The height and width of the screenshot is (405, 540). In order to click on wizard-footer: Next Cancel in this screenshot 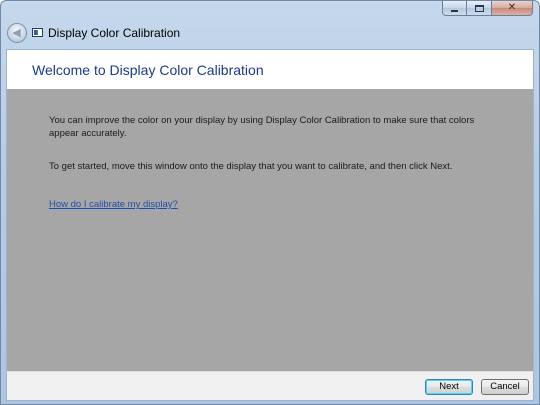, I will do `click(270, 386)`.